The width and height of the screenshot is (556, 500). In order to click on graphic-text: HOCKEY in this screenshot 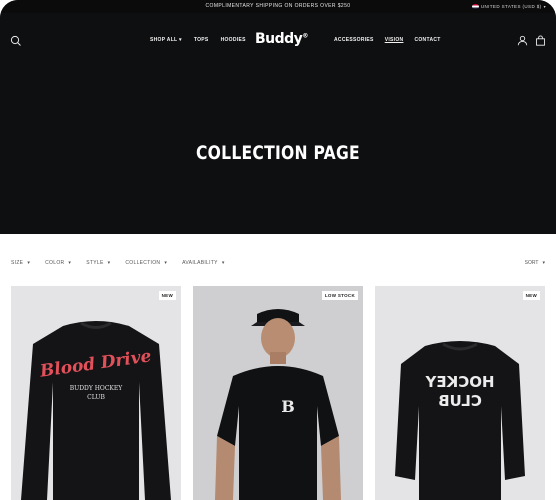, I will do `click(459, 382)`.